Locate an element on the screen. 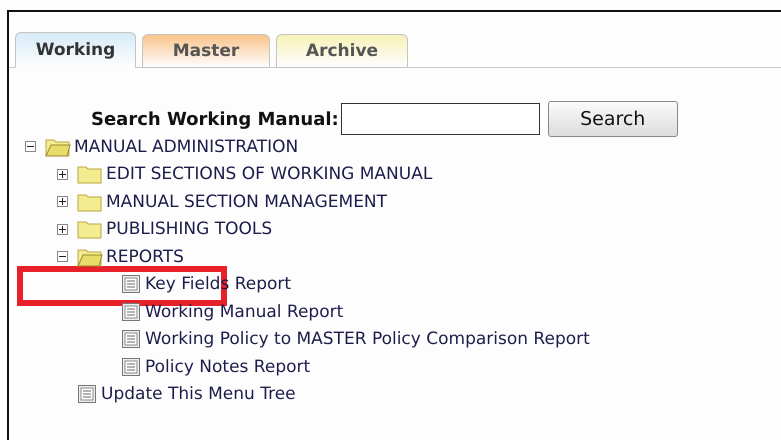 This screenshot has width=781, height=440. report-link: Working Manual Report is located at coordinates (244, 312).